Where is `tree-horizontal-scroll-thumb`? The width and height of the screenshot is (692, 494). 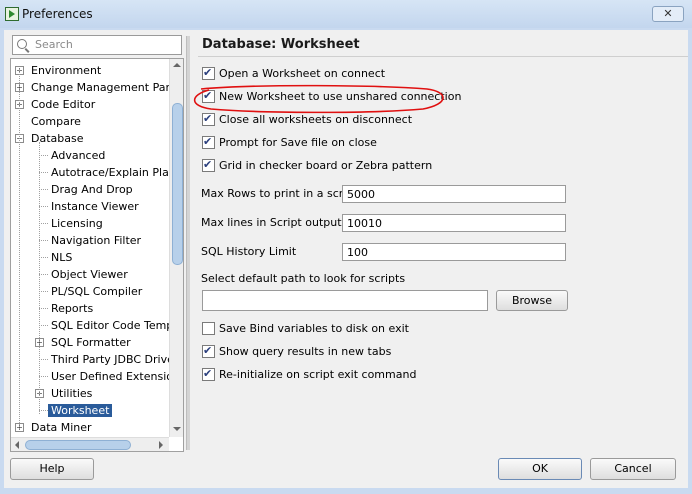
tree-horizontal-scroll-thumb is located at coordinates (78, 445).